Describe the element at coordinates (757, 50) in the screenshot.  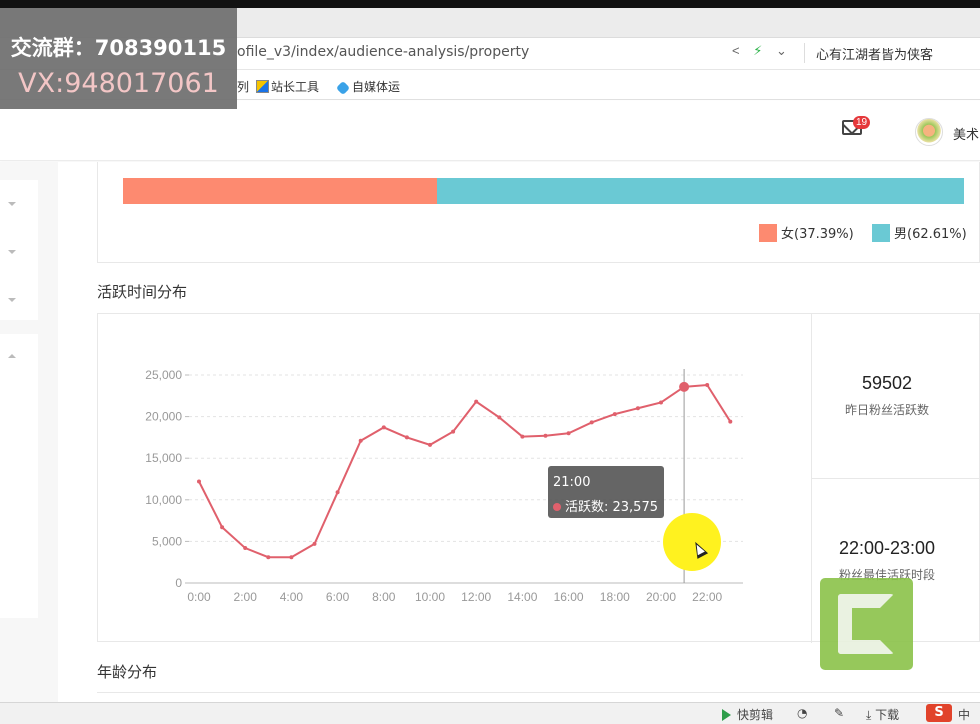
I see `lightning-icon: ⚡` at that location.